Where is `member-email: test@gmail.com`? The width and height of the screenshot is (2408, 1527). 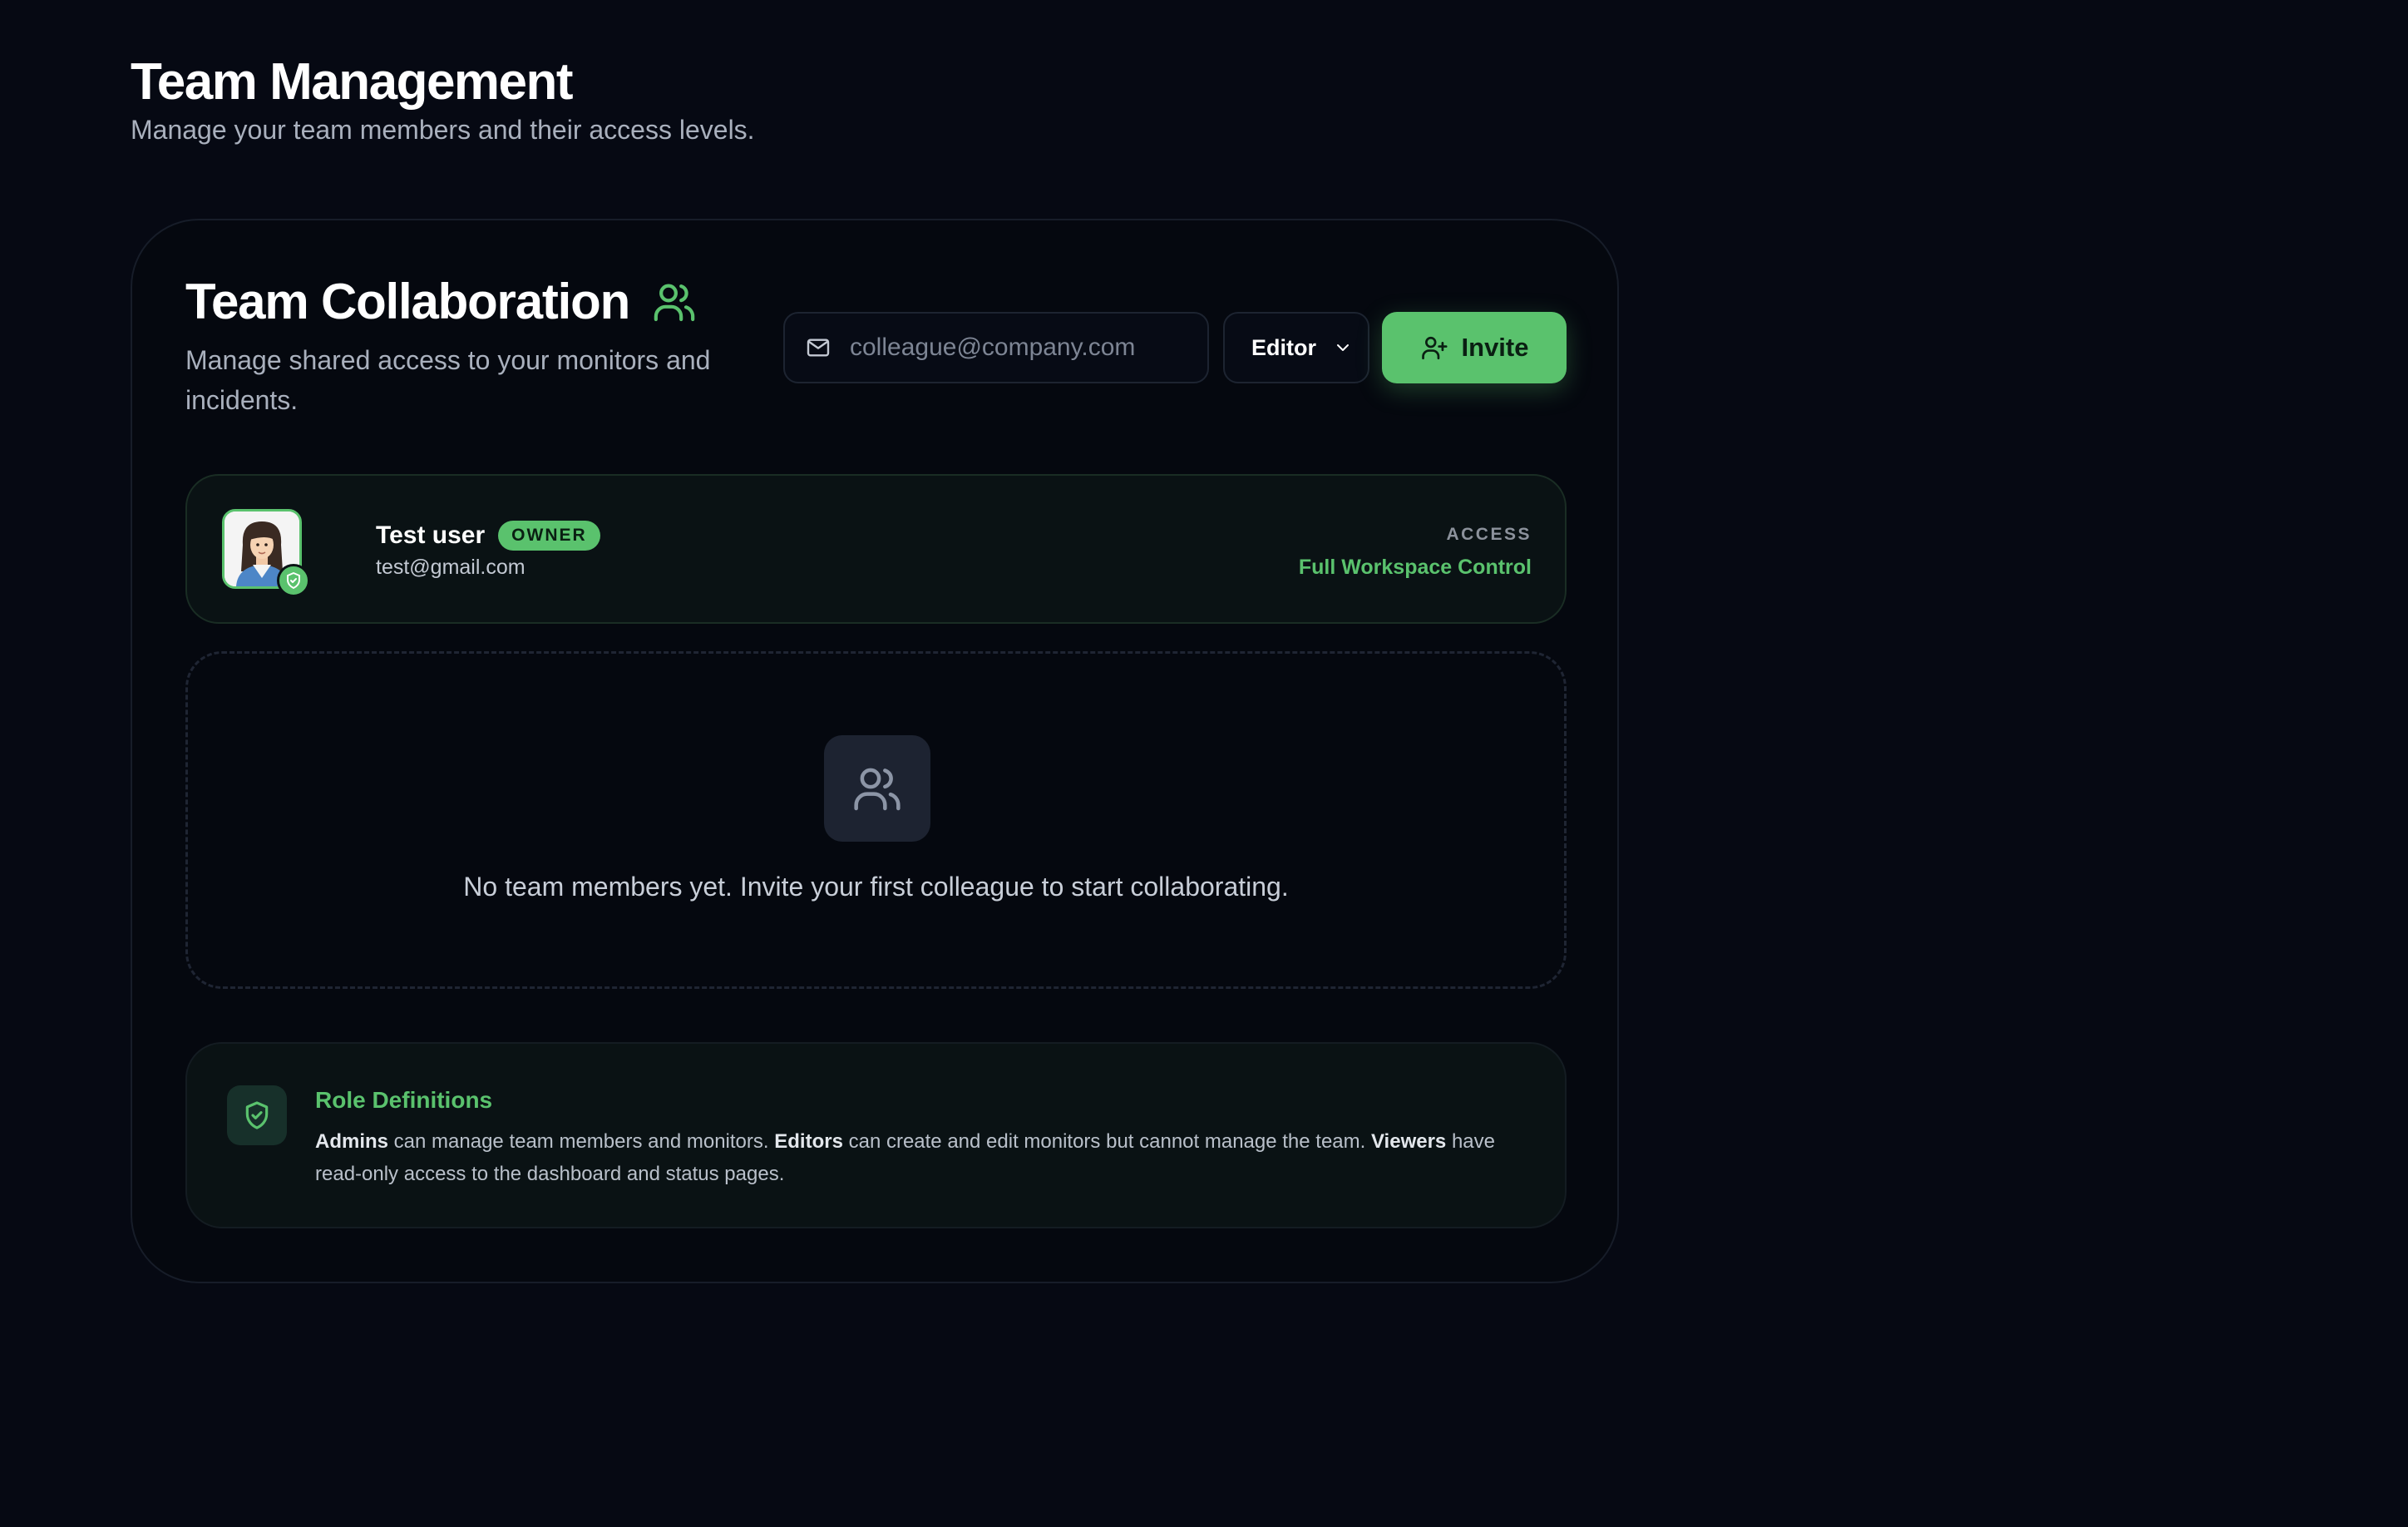 member-email: test@gmail.com is located at coordinates (451, 567).